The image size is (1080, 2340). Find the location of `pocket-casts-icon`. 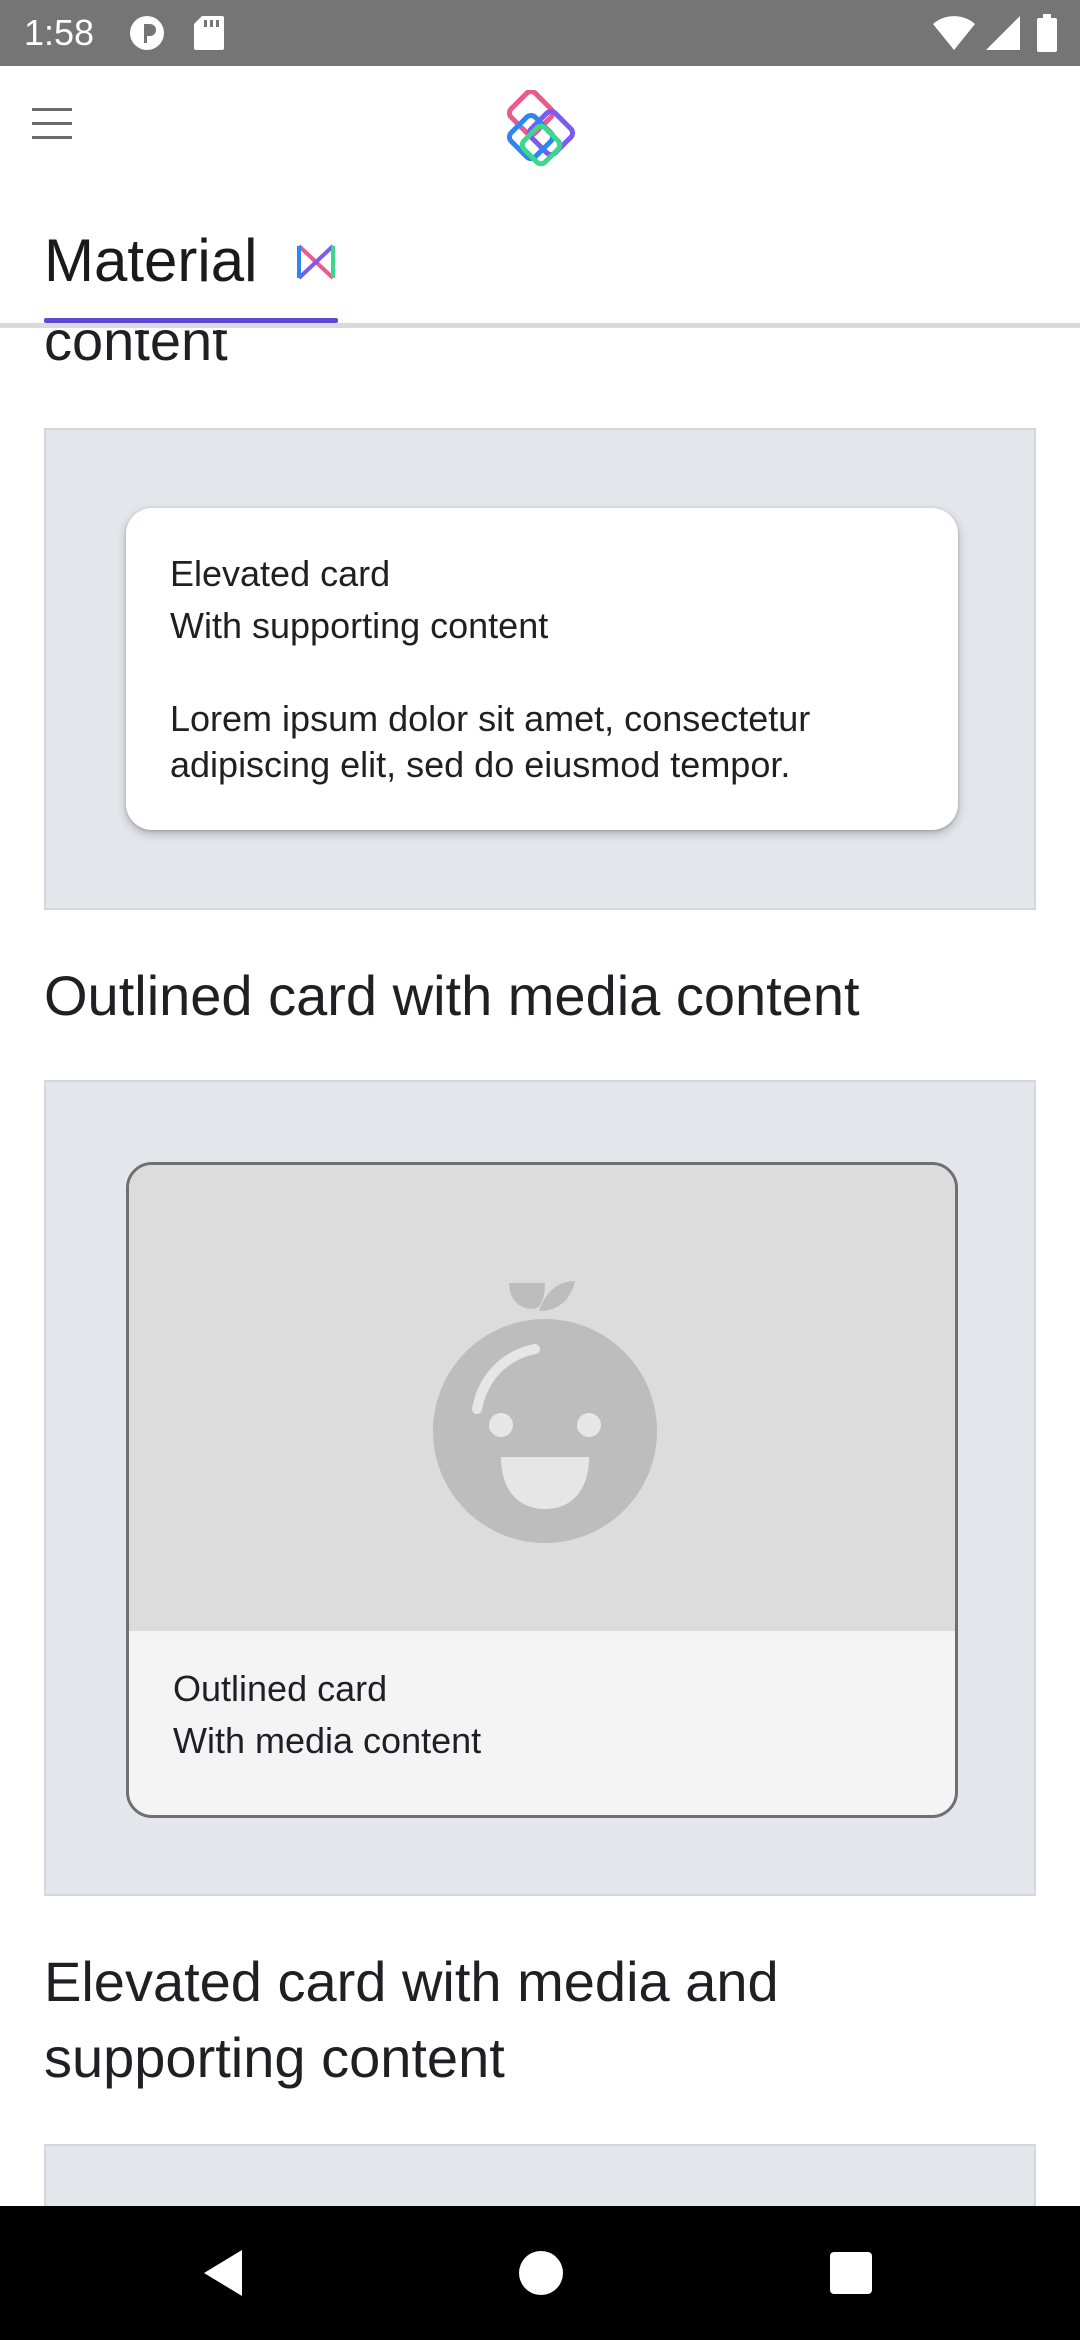

pocket-casts-icon is located at coordinates (147, 35).